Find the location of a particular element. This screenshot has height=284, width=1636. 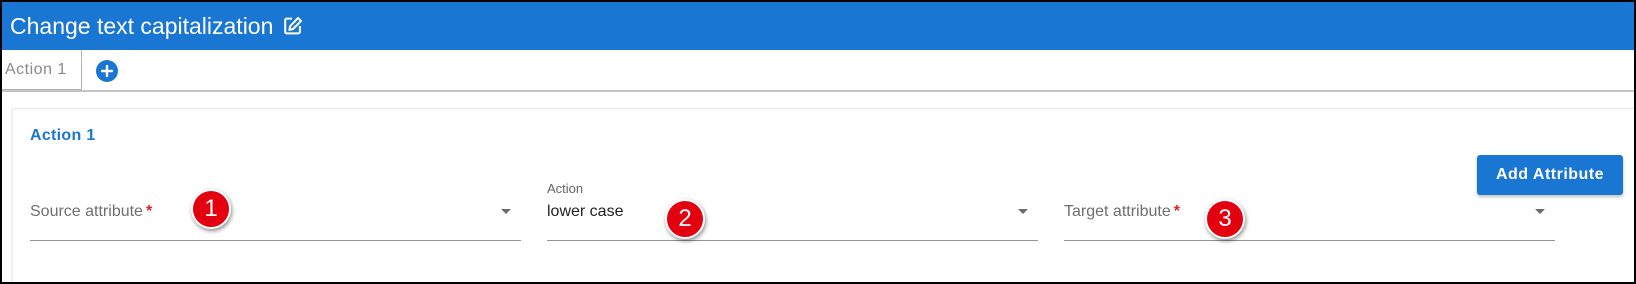

target-attribute-select: Target attribute * is located at coordinates (1309, 211).